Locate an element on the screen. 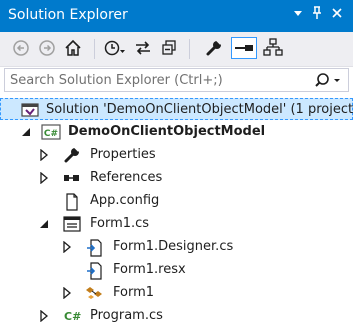 This screenshot has width=353, height=331. window-dropdown-icon is located at coordinates (298, 15).